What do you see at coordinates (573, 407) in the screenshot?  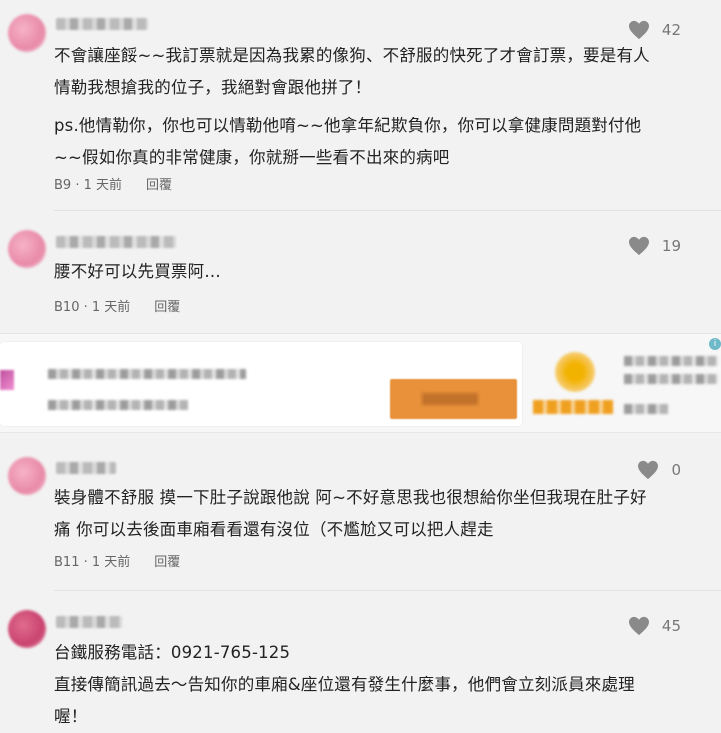 I see `ad-logo-text-blurred` at bounding box center [573, 407].